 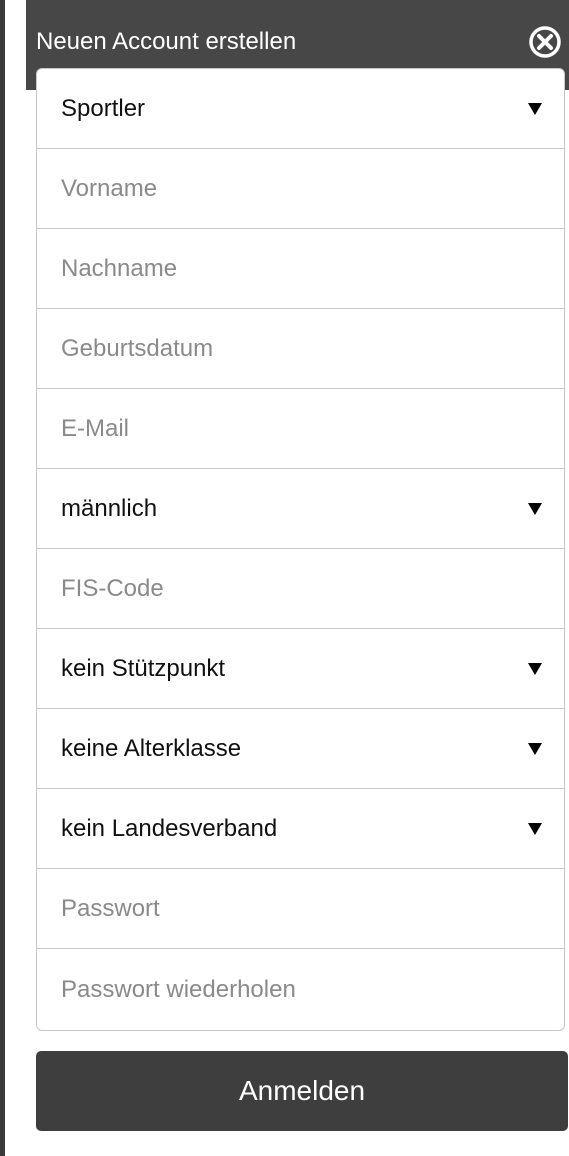 What do you see at coordinates (296, 989) in the screenshot?
I see `password-repeat-input` at bounding box center [296, 989].